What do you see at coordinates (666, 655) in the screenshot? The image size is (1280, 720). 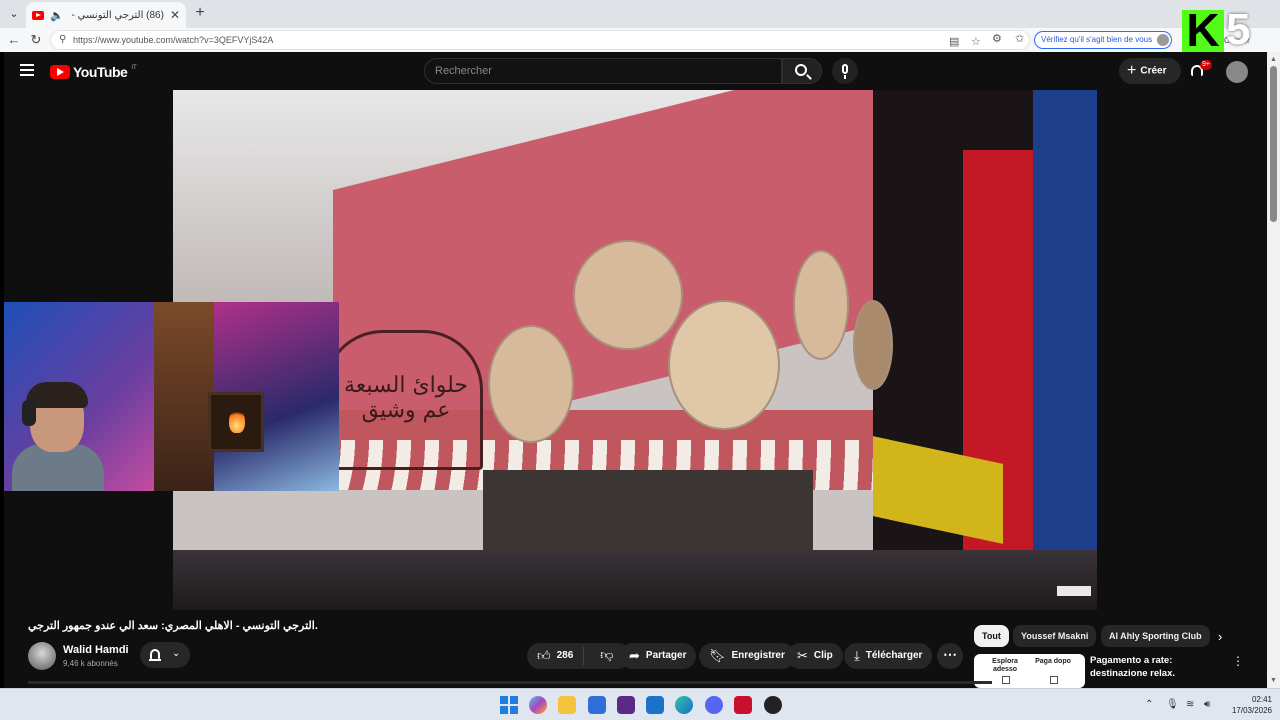 I see `share-label: Partager` at bounding box center [666, 655].